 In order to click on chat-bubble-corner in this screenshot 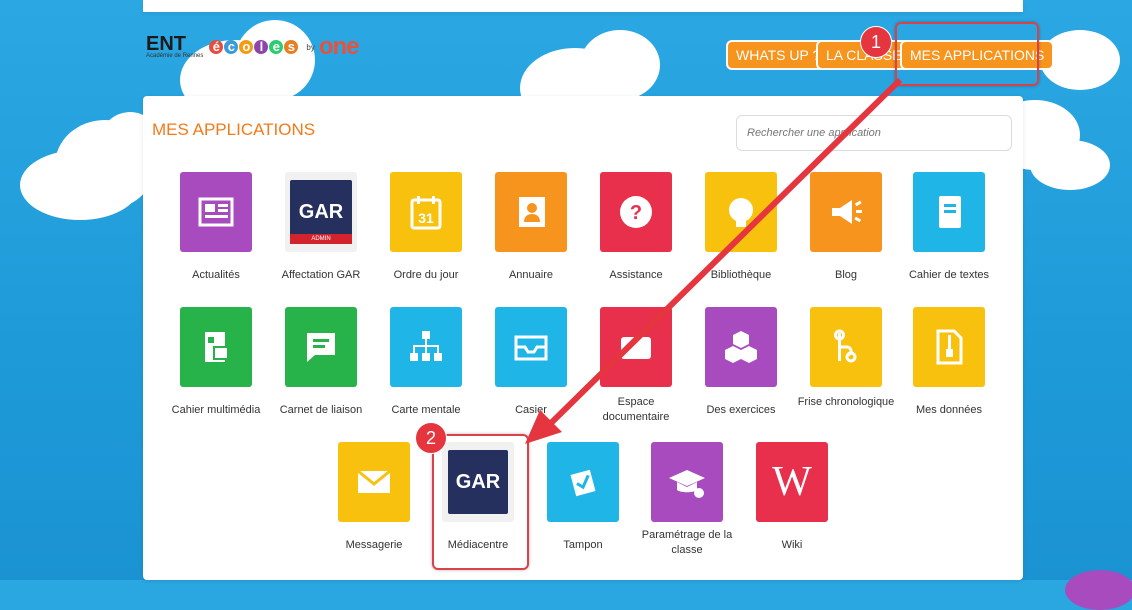, I will do `click(1098, 590)`.